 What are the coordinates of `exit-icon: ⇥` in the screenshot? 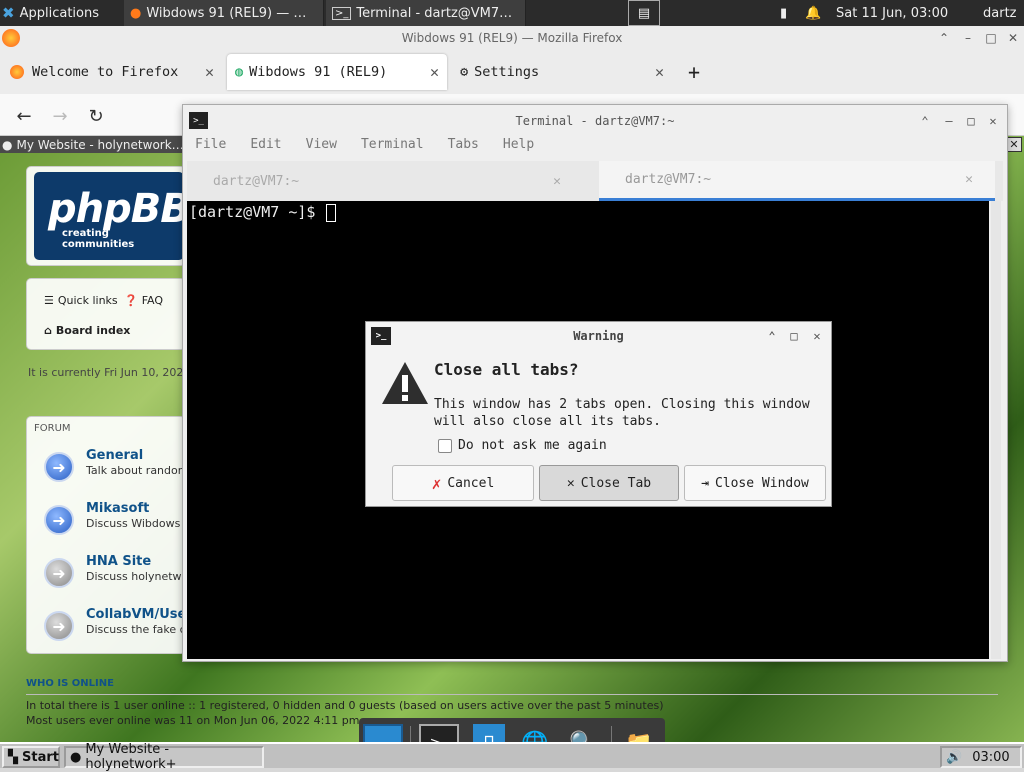 It's located at (705, 483).